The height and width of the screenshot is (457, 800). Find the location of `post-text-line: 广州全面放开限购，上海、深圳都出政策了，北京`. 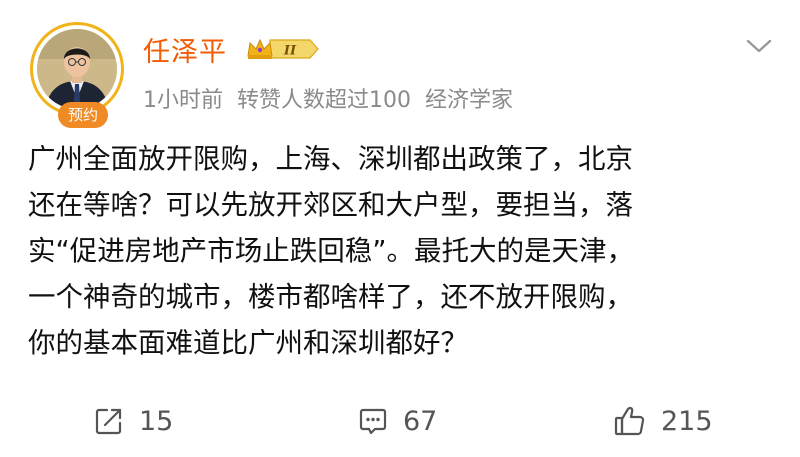

post-text-line: 广州全面放开限购，上海、深圳都出政策了，北京 is located at coordinates (330, 159).